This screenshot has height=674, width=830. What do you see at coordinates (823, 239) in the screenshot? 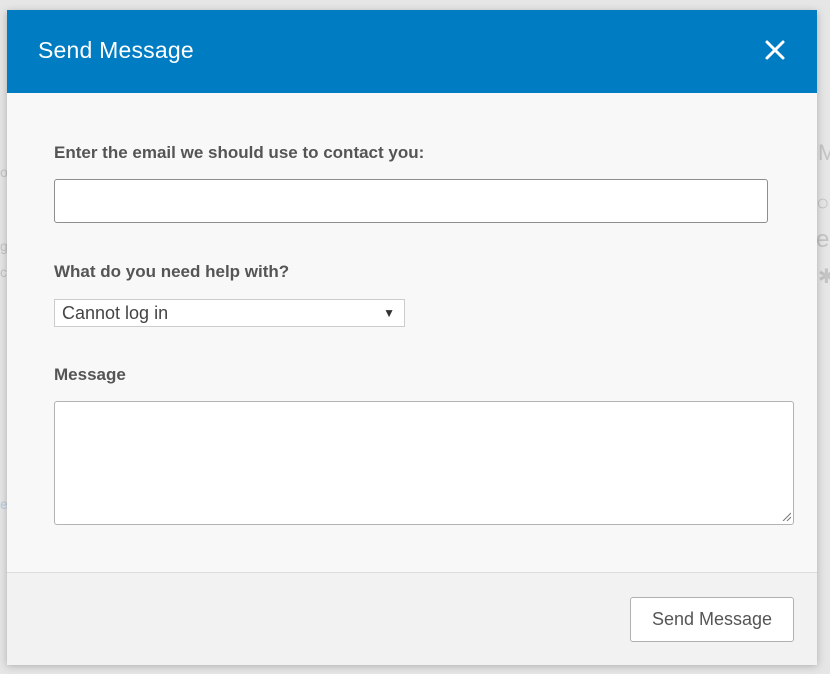
I see `background-fragment: e` at bounding box center [823, 239].